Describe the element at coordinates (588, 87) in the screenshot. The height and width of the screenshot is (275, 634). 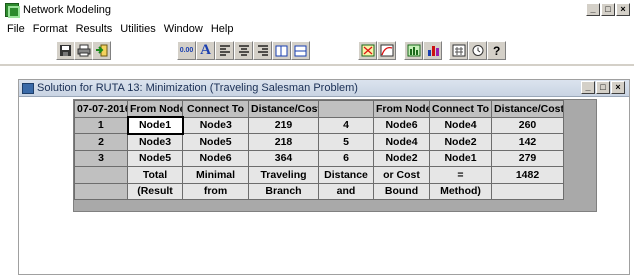
I see `child-minimize-button: _` at that location.